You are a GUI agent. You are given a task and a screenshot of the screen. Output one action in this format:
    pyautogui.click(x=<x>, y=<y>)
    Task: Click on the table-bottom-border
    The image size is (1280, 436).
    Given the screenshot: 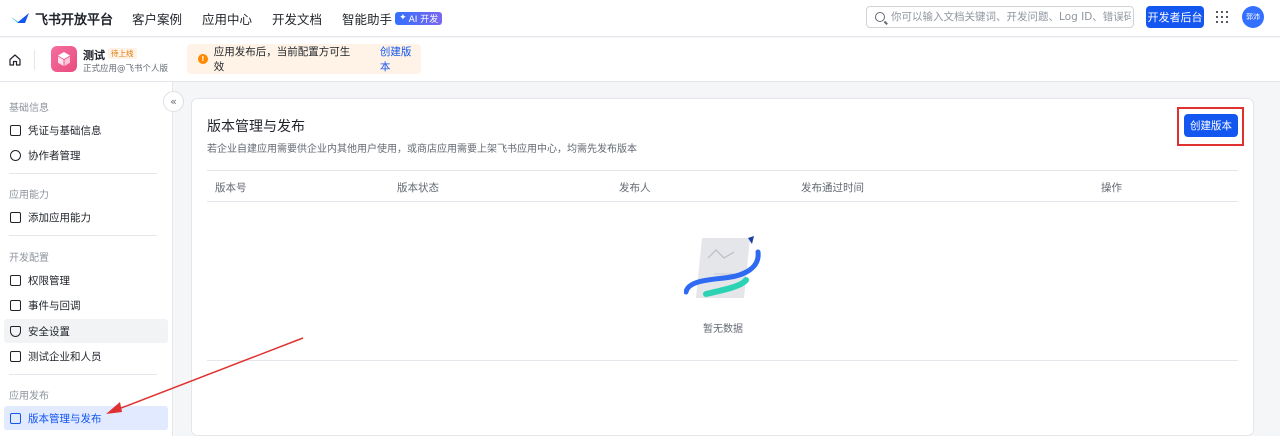 What is the action you would take?
    pyautogui.click(x=722, y=360)
    